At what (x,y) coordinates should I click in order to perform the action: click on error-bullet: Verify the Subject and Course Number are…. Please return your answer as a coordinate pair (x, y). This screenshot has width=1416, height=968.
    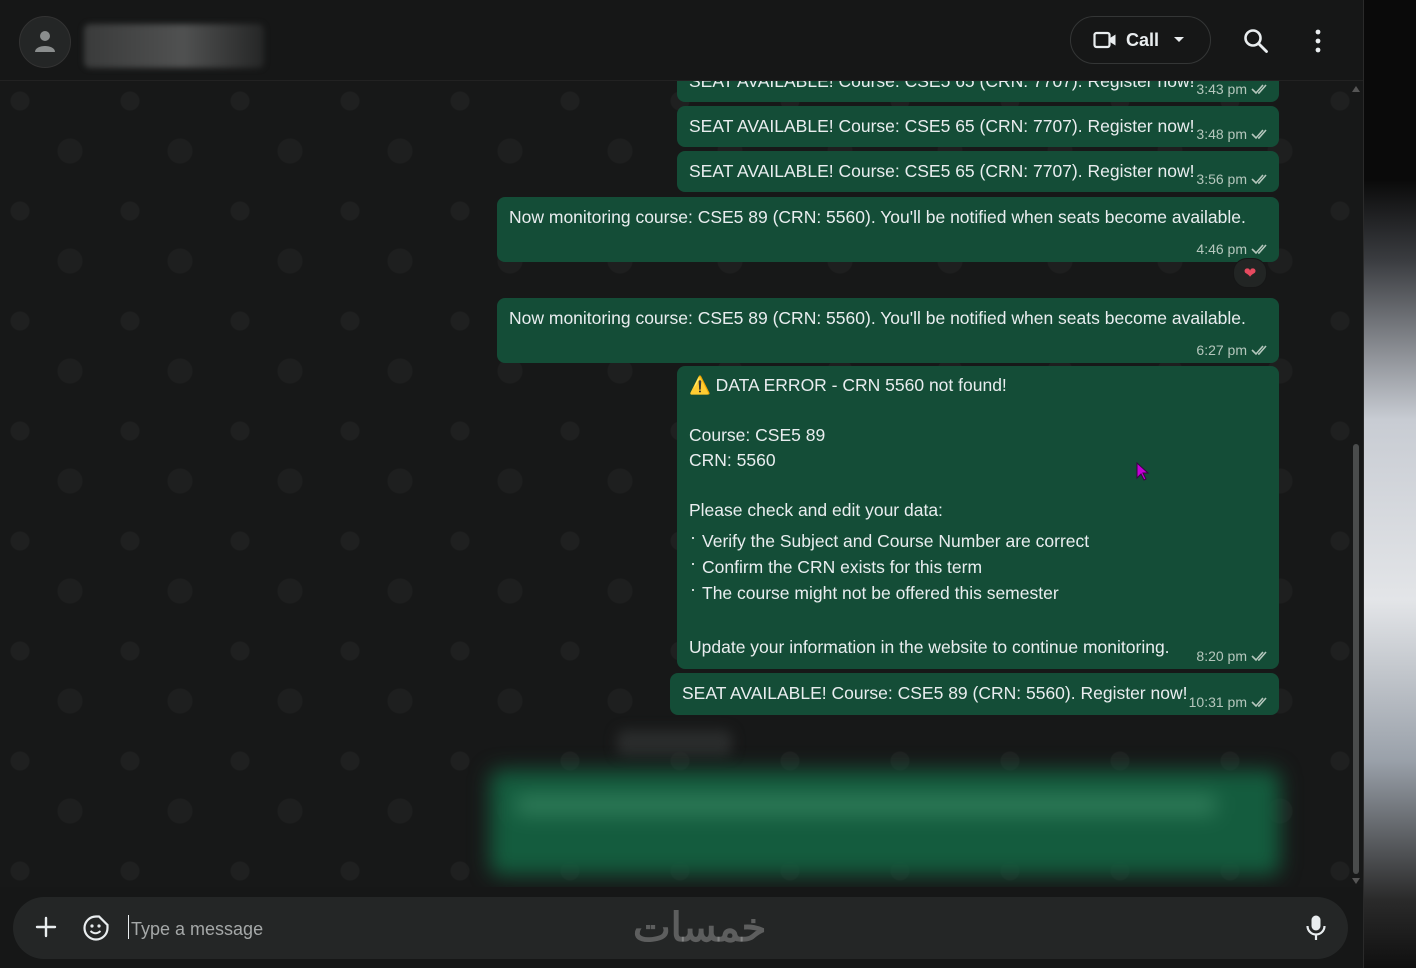
    Looking at the image, I should click on (889, 539).